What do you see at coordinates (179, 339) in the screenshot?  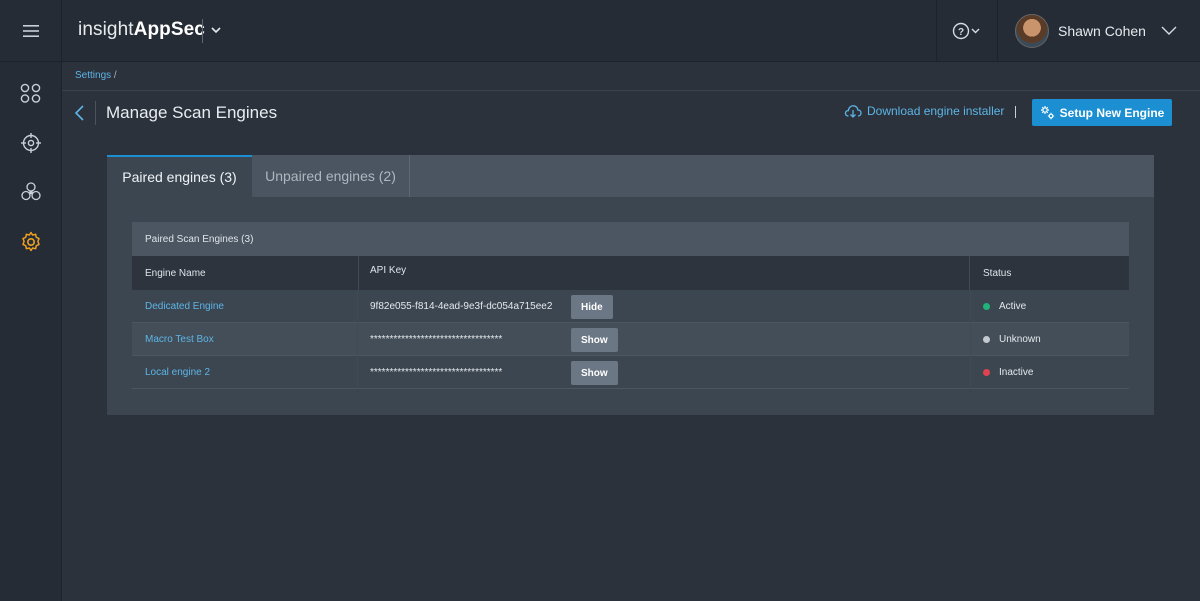 I see `engine-name-link: Macro Test Box` at bounding box center [179, 339].